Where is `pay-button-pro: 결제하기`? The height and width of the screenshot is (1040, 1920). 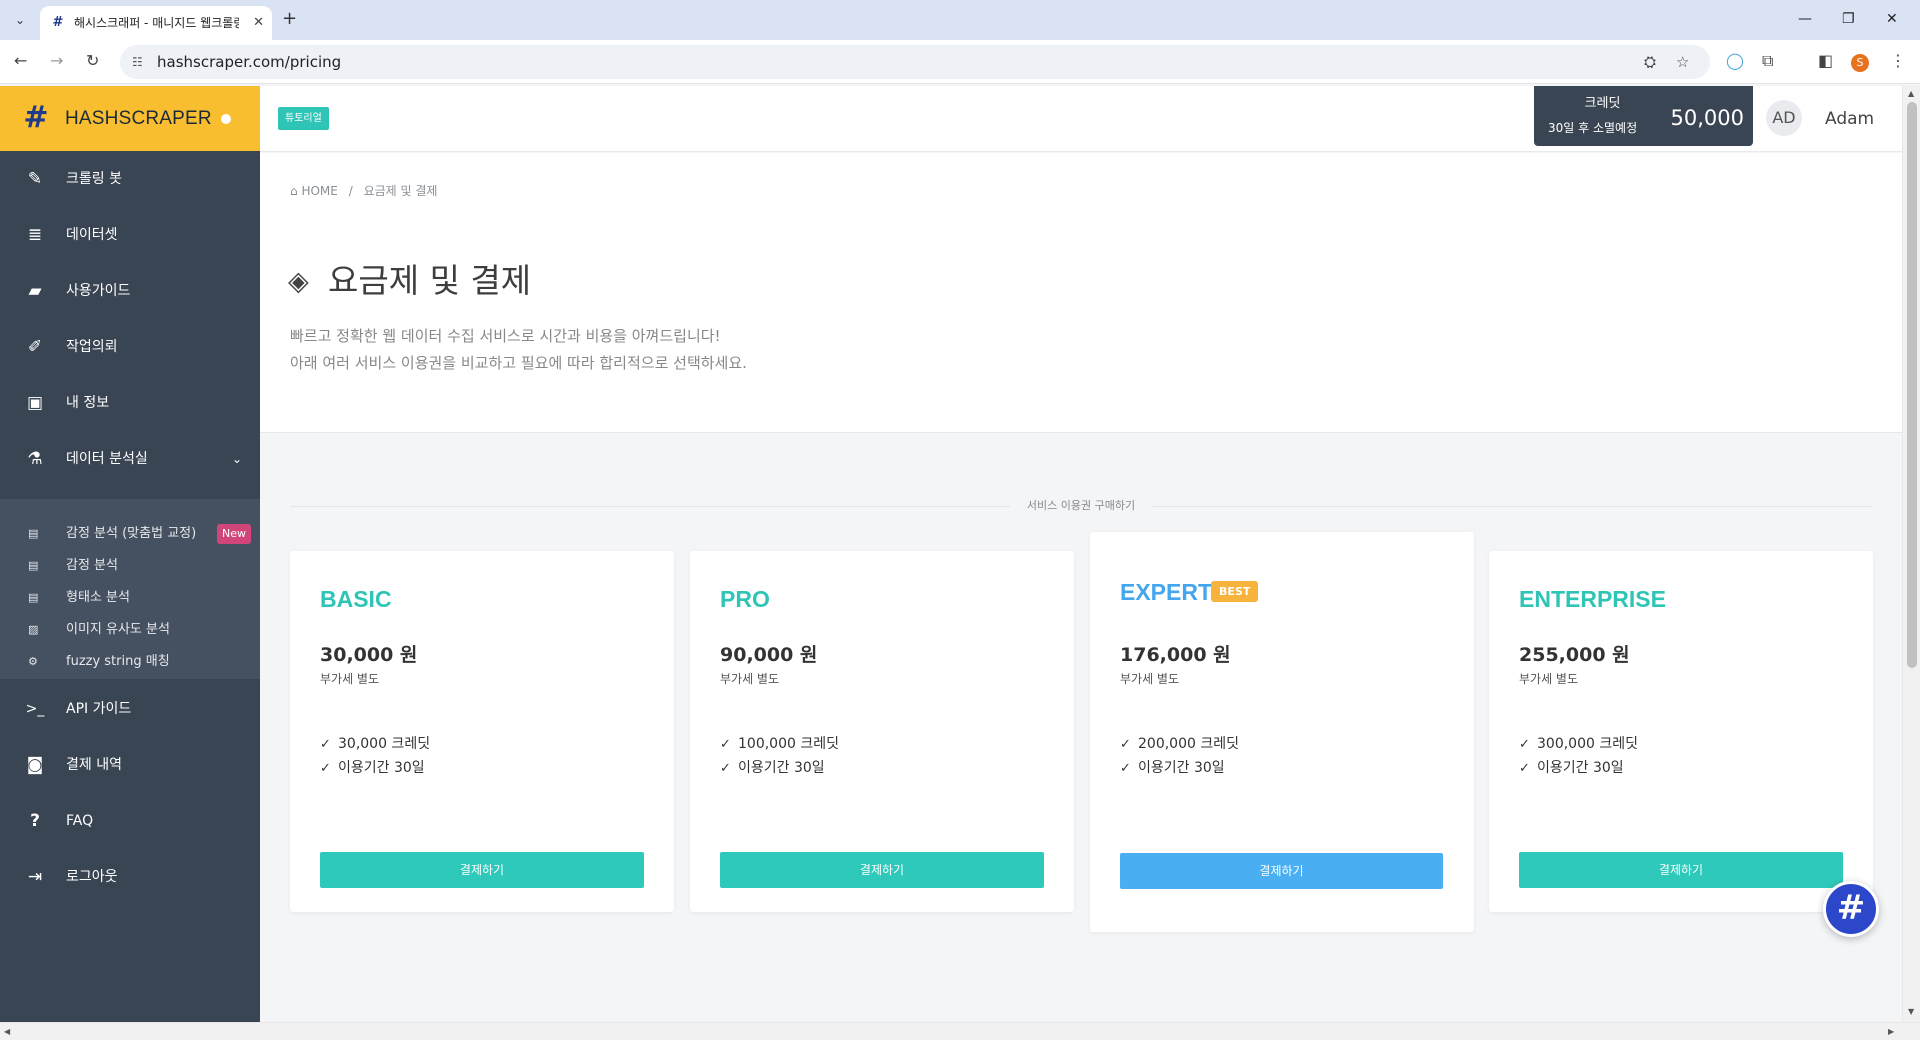
pay-button-pro: 결제하기 is located at coordinates (882, 870).